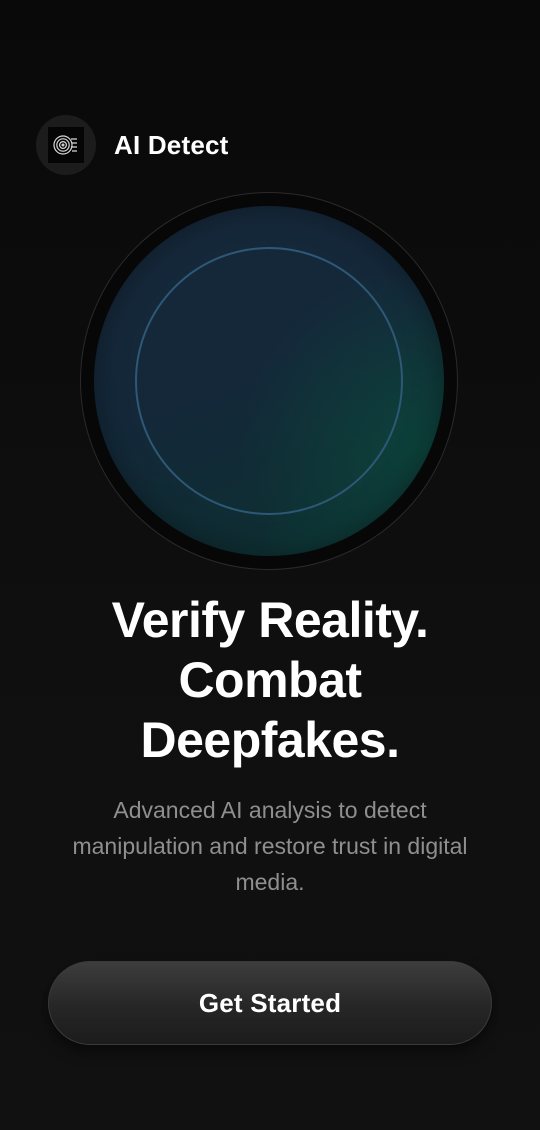 The image size is (540, 1130). Describe the element at coordinates (171, 144) in the screenshot. I see `app-name: AI Detect` at that location.